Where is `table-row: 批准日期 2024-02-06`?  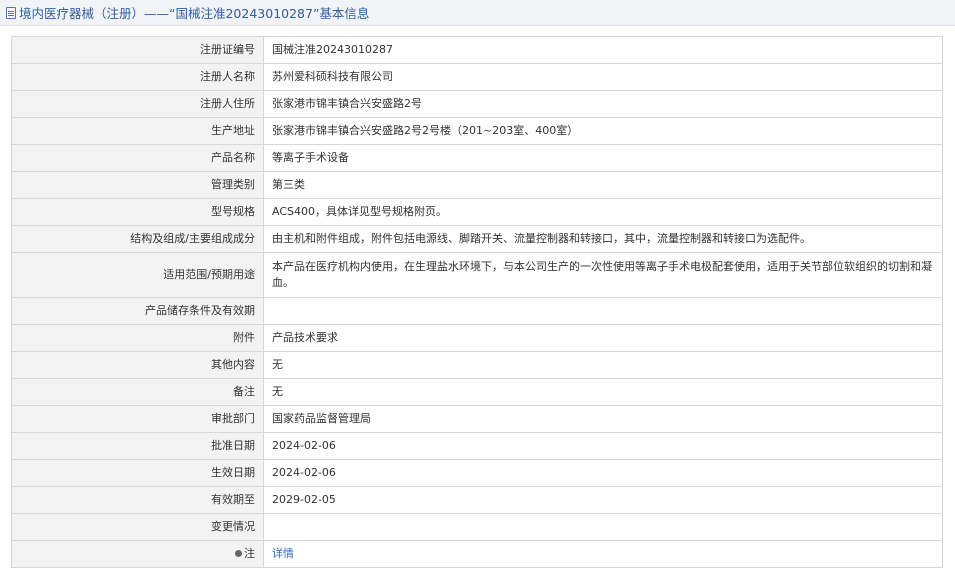
table-row: 批准日期 2024-02-06 is located at coordinates (477, 446).